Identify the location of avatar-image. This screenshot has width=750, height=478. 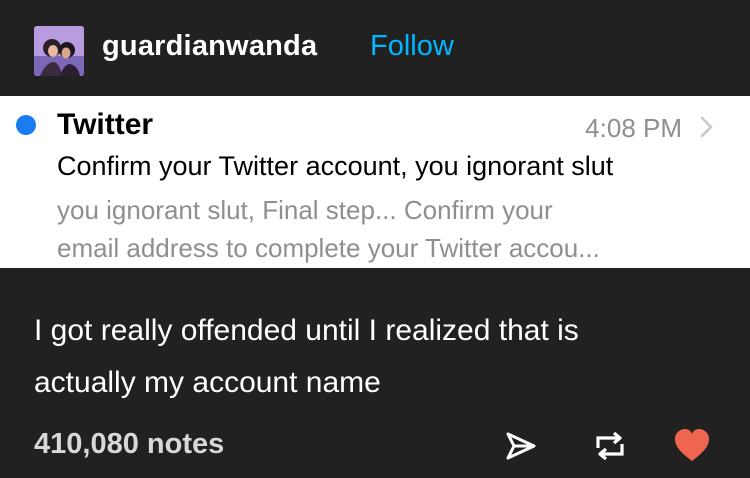
(59, 51).